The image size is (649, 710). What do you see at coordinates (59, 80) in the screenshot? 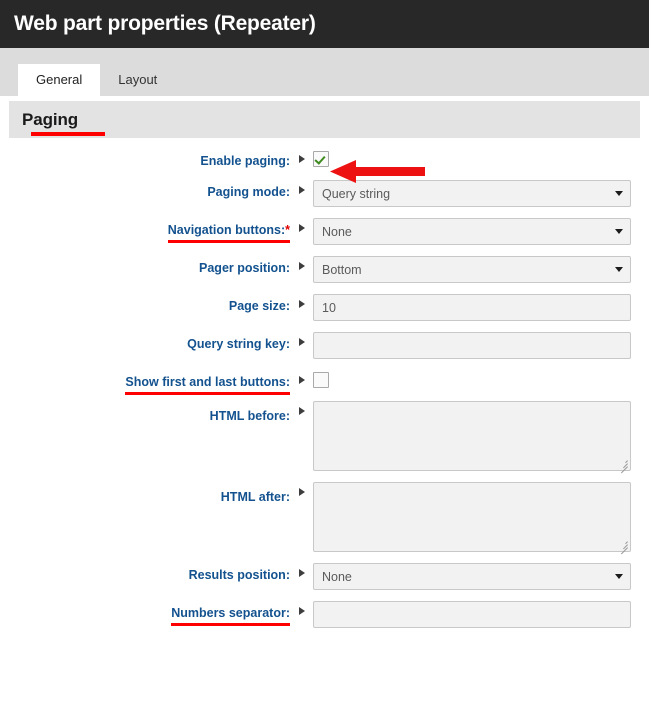
I see `tab-general: General` at bounding box center [59, 80].